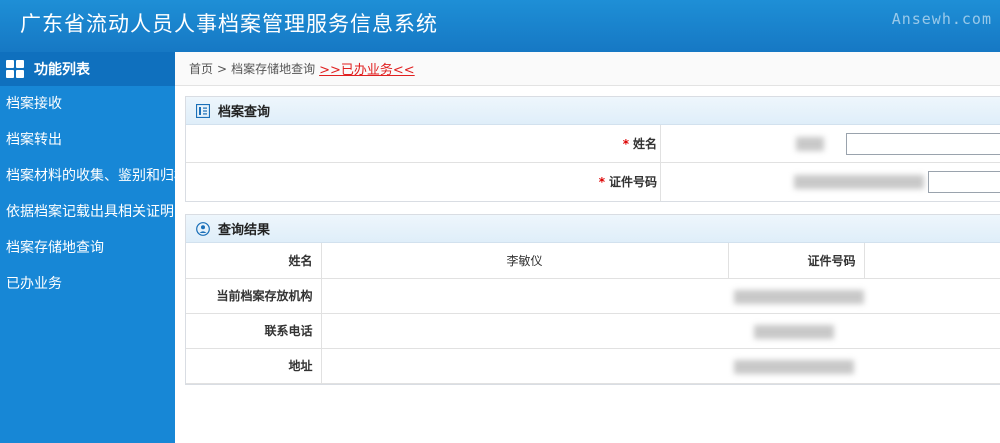 The width and height of the screenshot is (1000, 443). I want to click on table-row: 联系电话, so click(593, 331).